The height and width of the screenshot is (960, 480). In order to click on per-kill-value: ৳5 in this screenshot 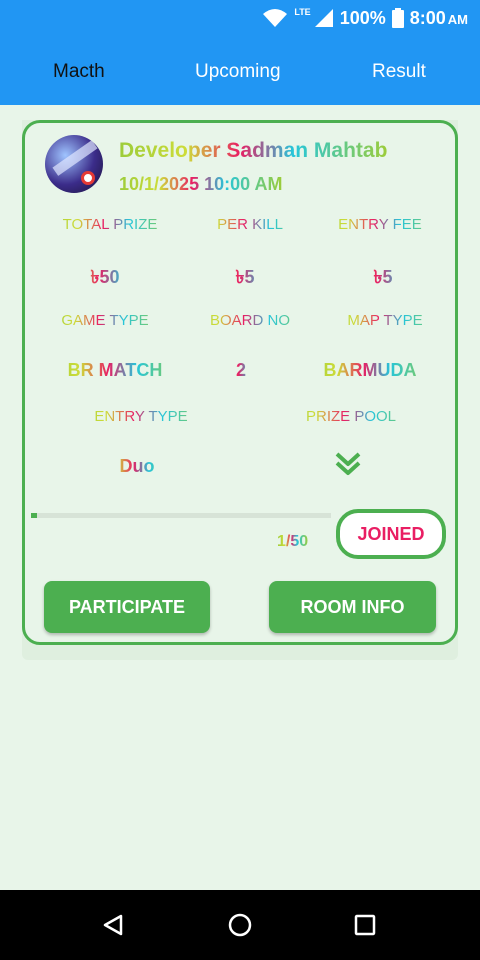, I will do `click(245, 278)`.